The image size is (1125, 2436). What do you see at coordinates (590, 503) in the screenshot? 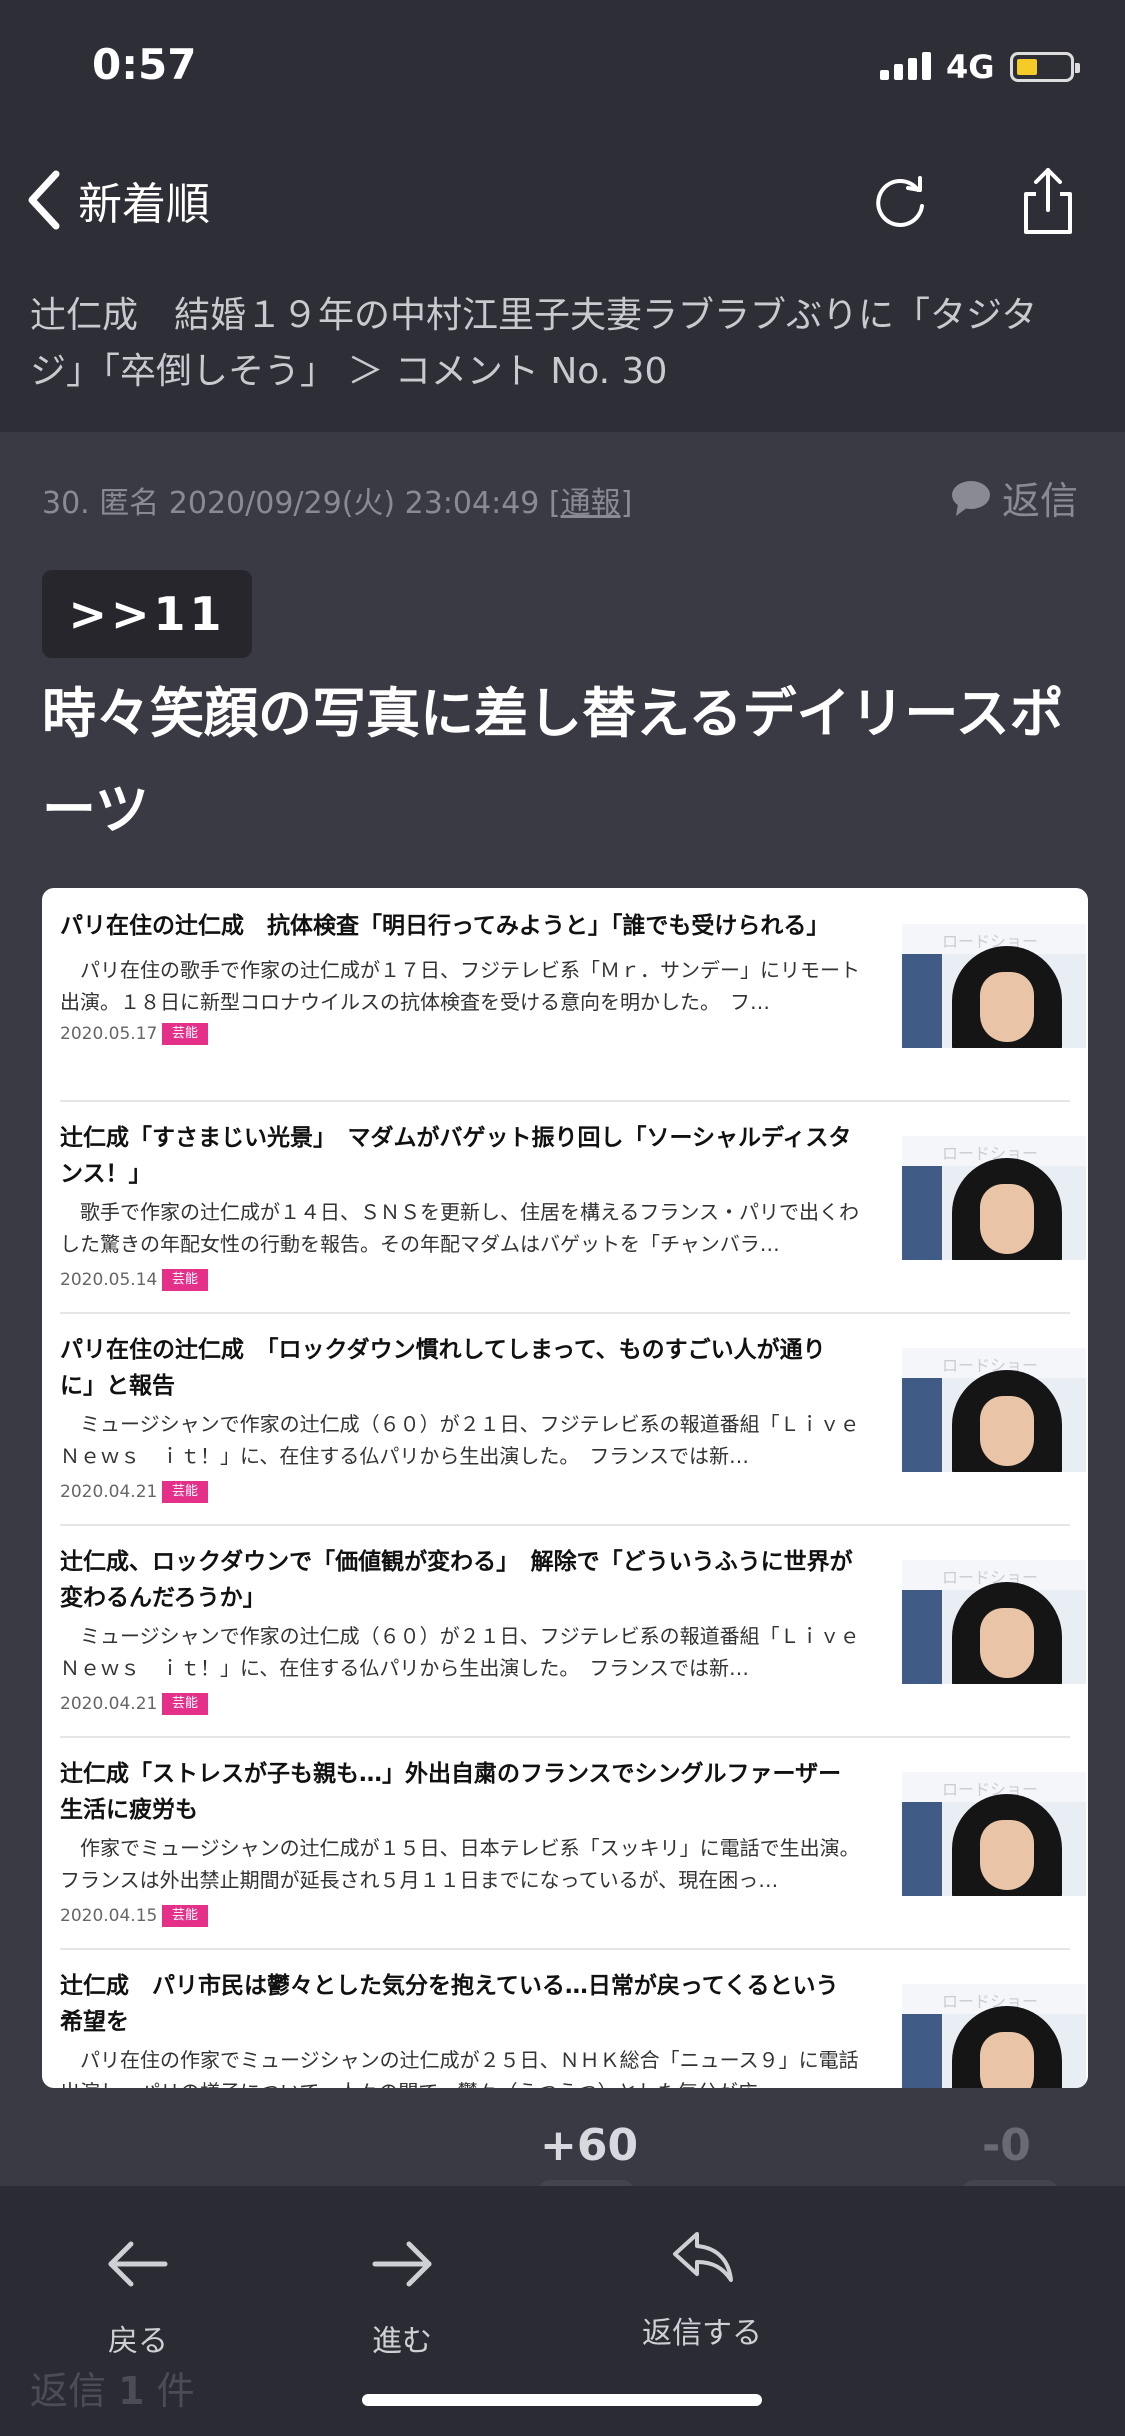
I see `report-link: [通報]` at bounding box center [590, 503].